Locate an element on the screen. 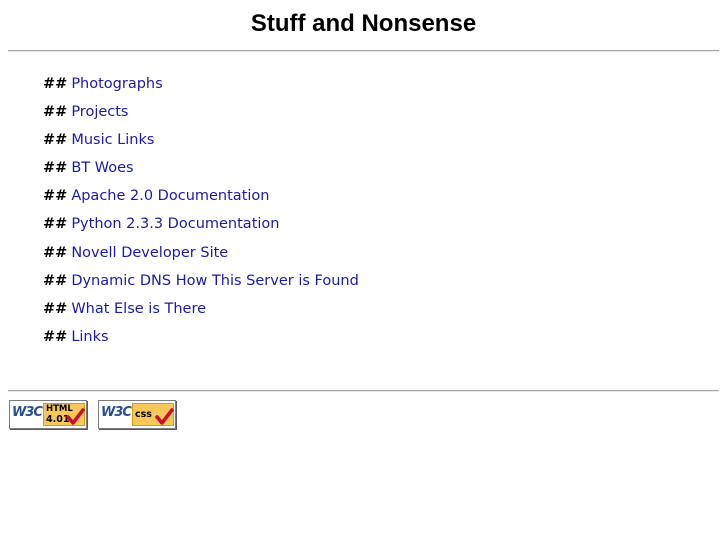 Image resolution: width=727 pixels, height=545 pixels. link-python-docs: Python 2.3.3 Documentation is located at coordinates (175, 224).